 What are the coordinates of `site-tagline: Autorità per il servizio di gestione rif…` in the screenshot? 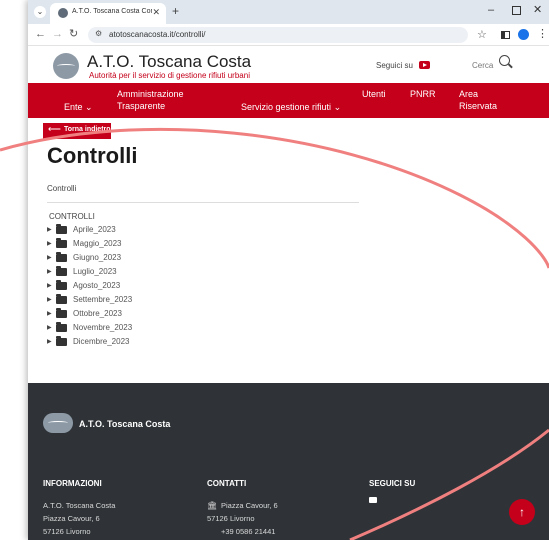 It's located at (169, 75).